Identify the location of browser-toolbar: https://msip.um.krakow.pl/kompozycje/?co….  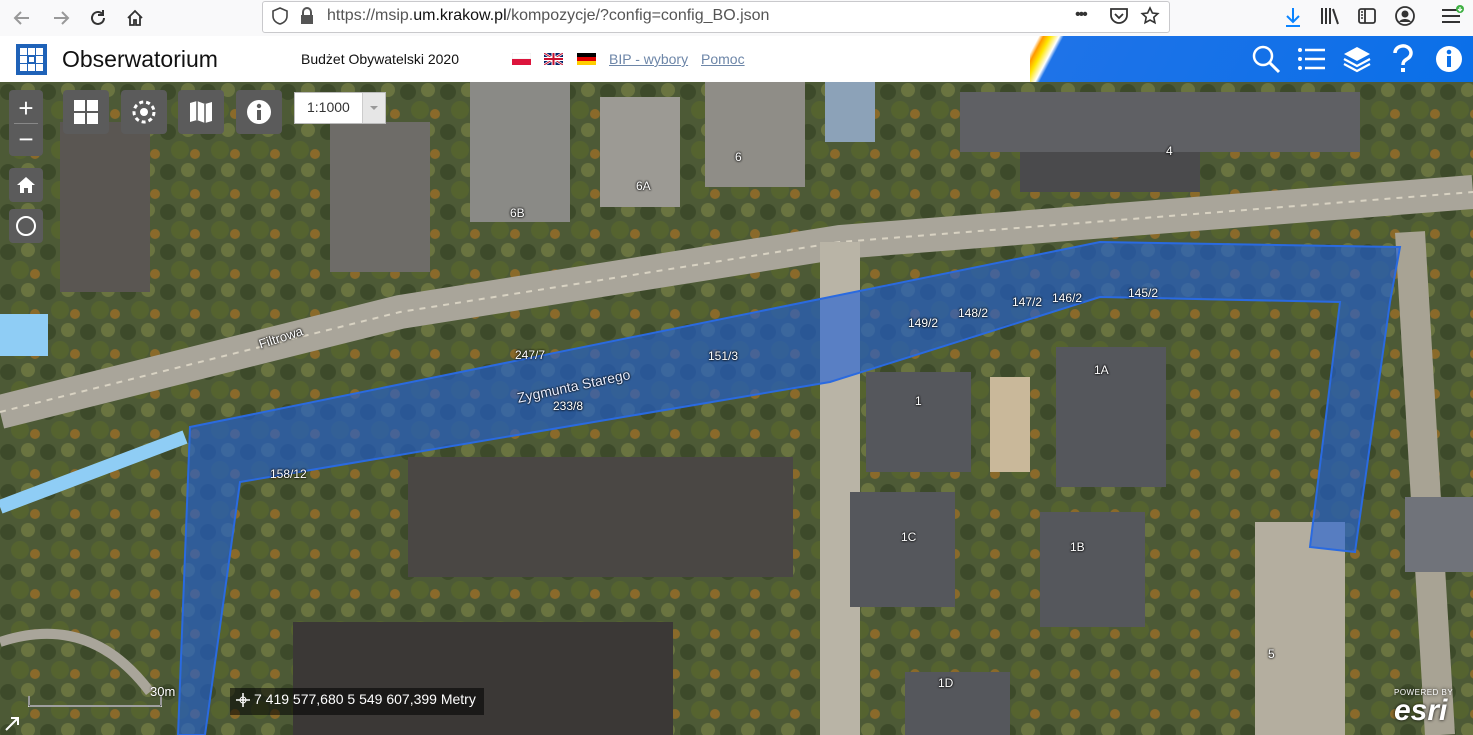
(736, 18).